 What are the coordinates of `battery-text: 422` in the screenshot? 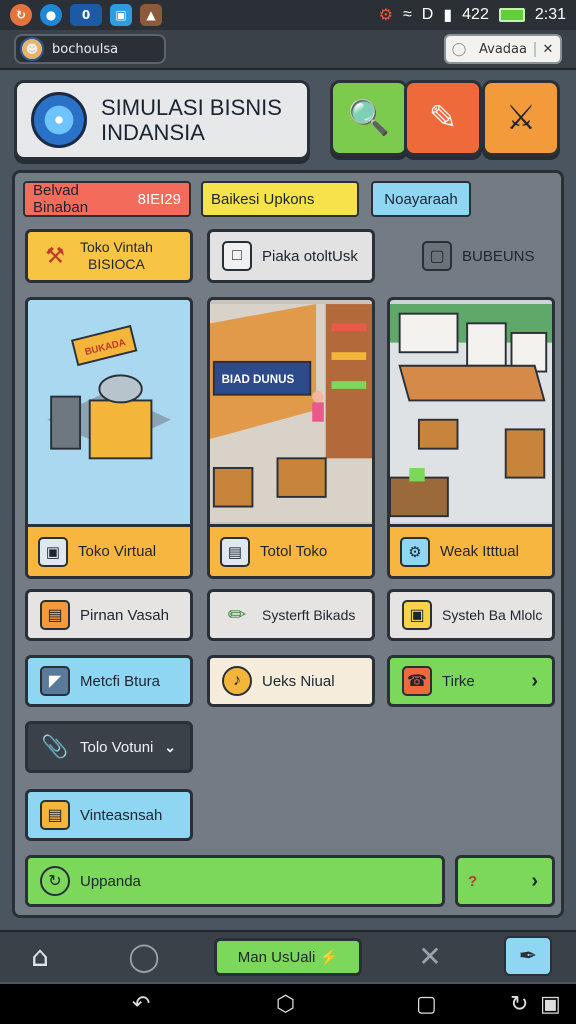 It's located at (475, 14).